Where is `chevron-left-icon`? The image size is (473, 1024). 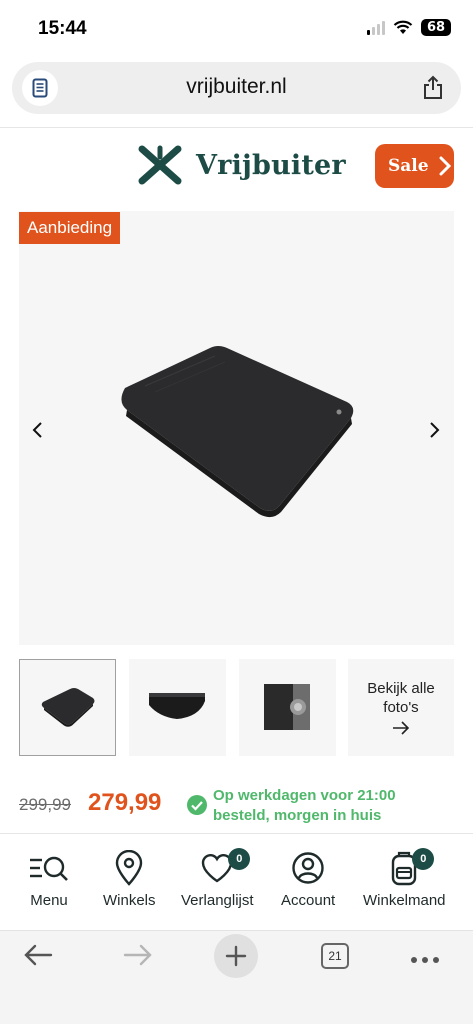 chevron-left-icon is located at coordinates (37, 430).